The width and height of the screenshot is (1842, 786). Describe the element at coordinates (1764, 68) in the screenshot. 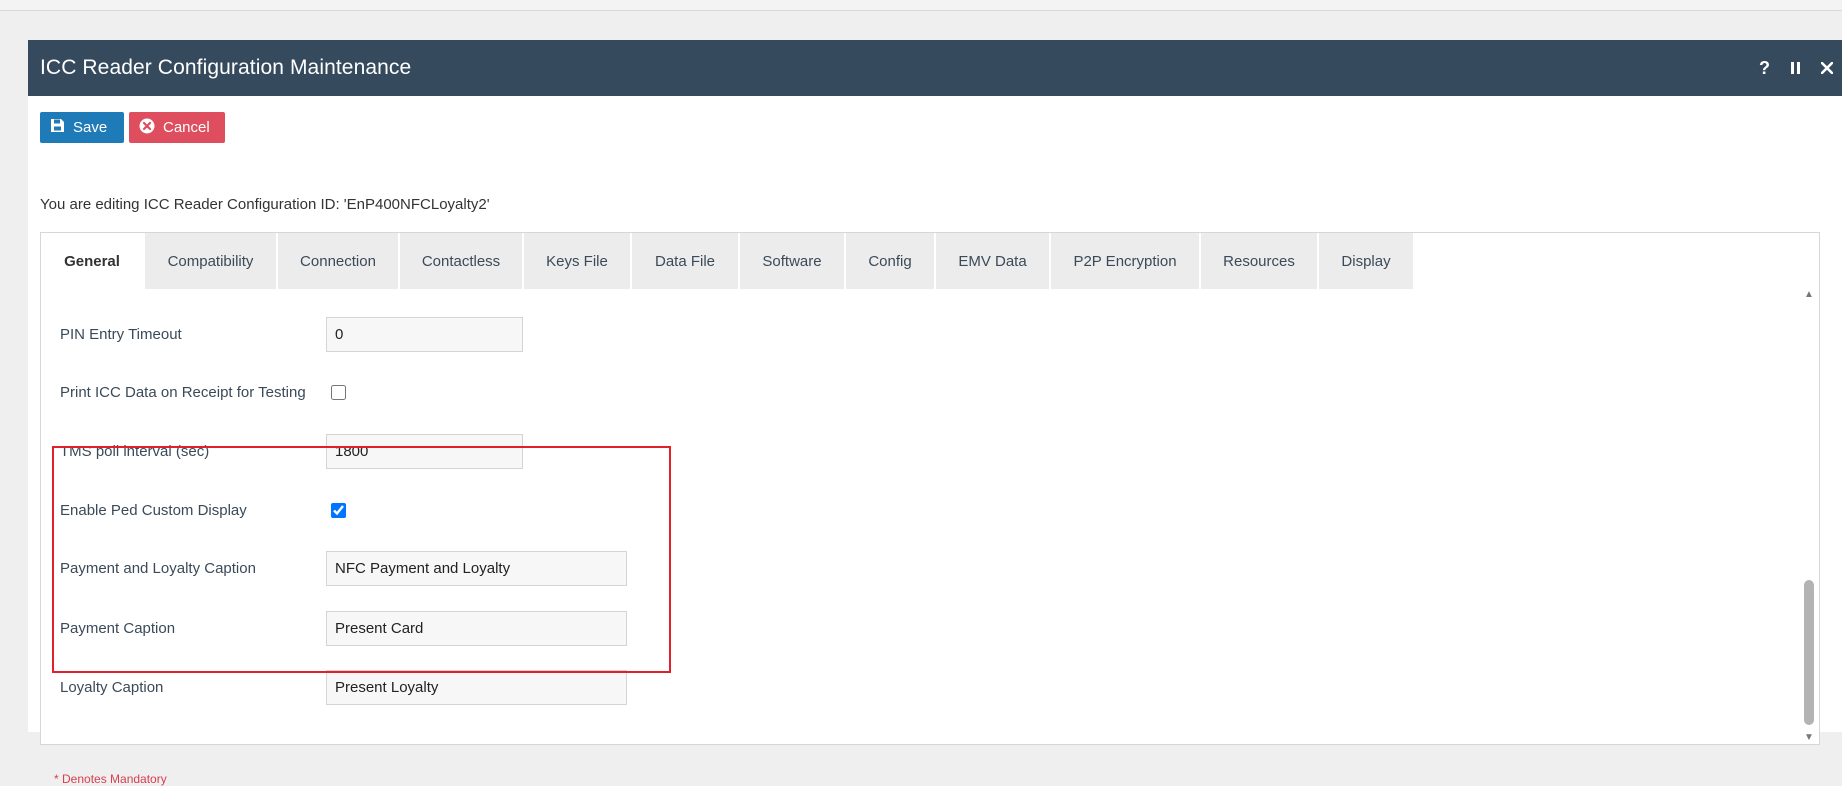

I see `help-icon: ?` at that location.